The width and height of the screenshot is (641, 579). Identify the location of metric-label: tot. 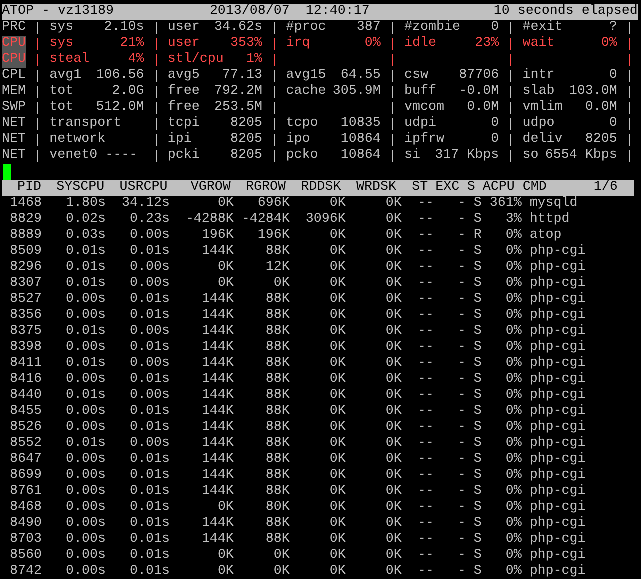
(62, 108).